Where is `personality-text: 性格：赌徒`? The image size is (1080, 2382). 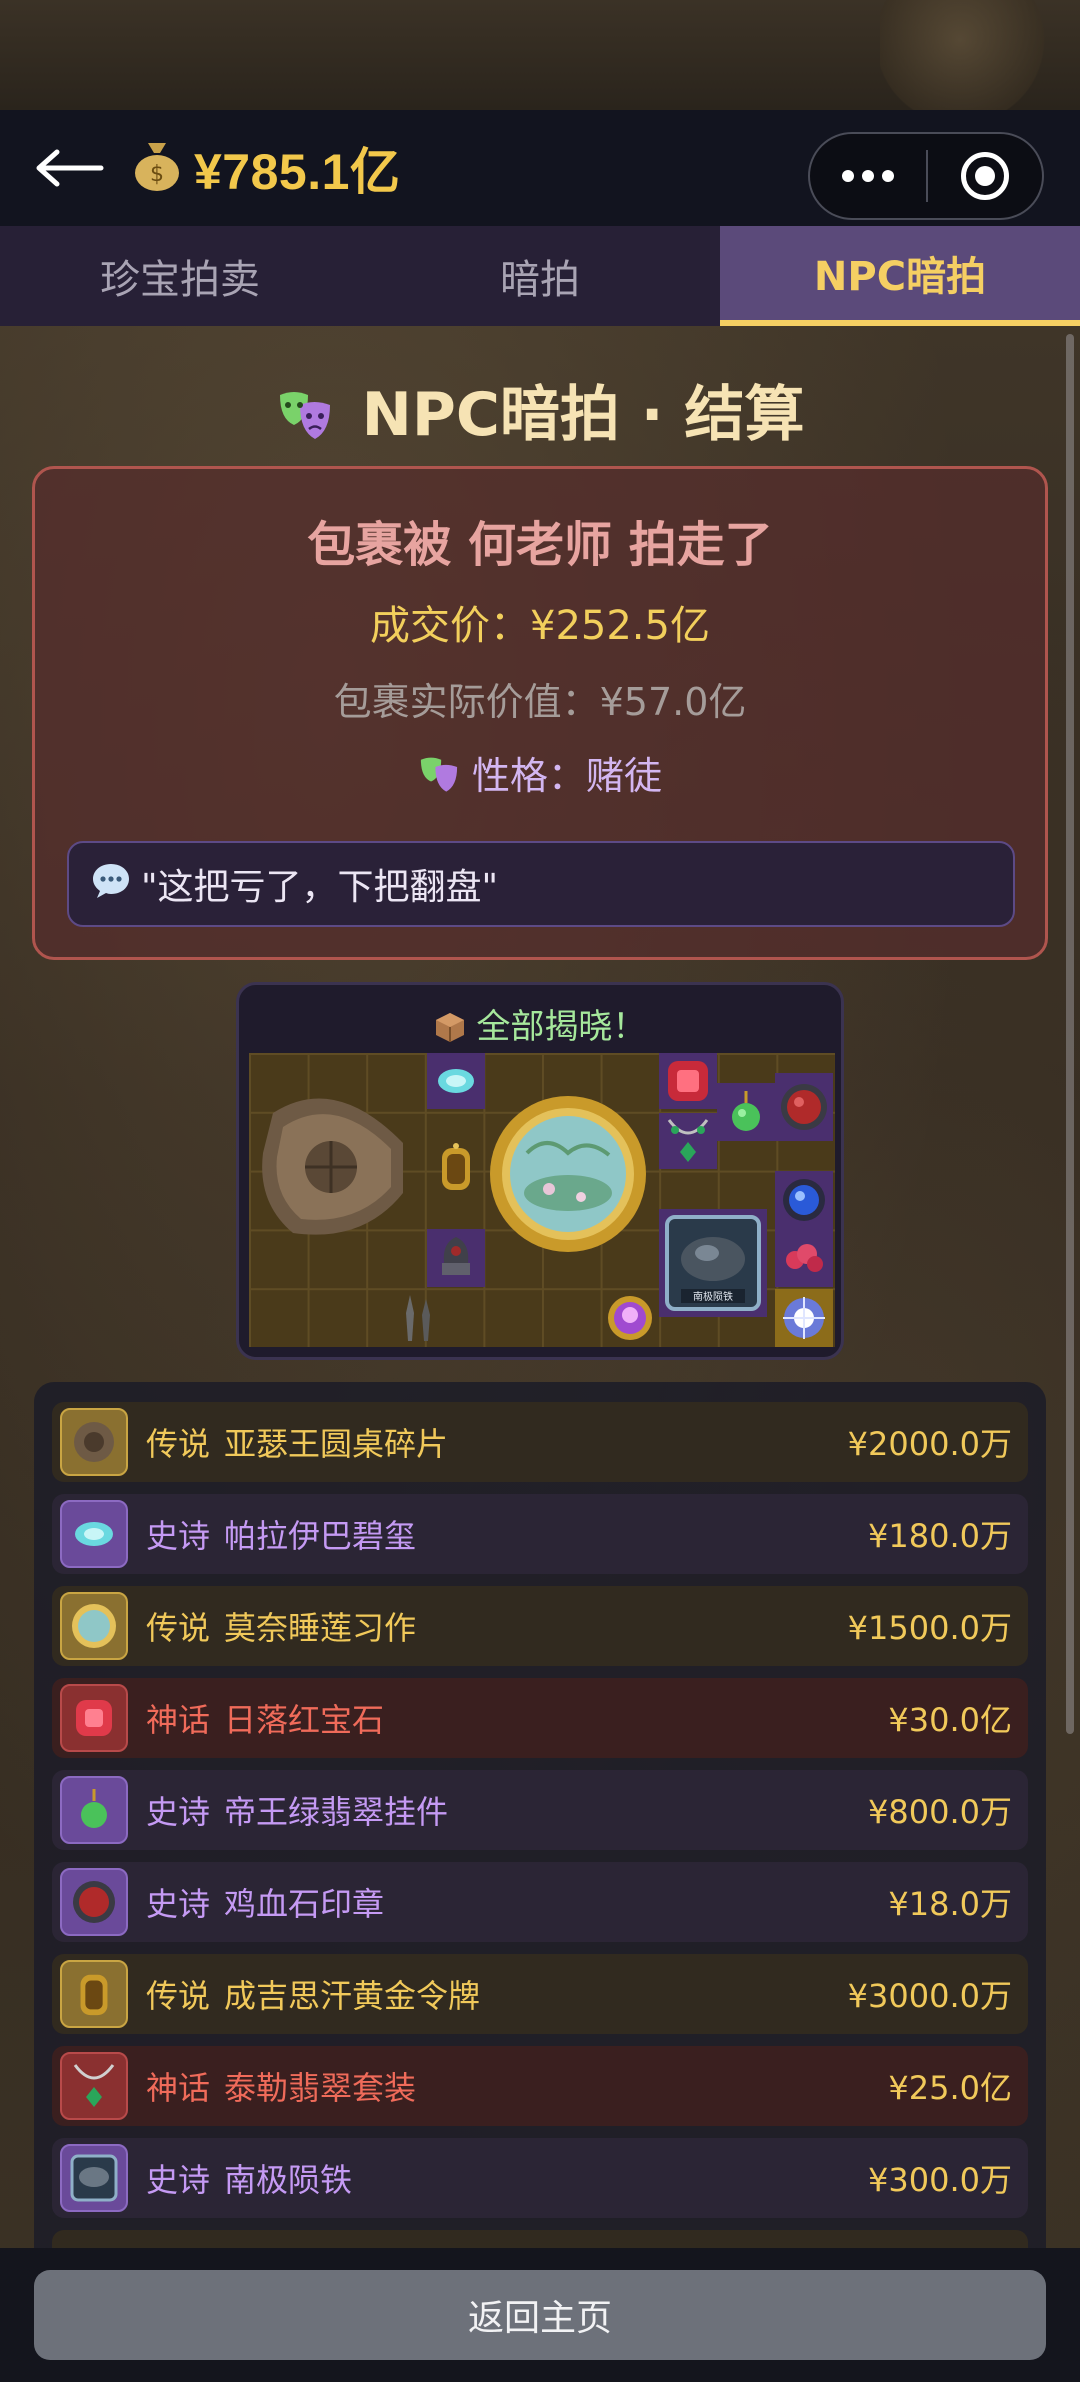
personality-text: 性格：赌徒 is located at coordinates (567, 776).